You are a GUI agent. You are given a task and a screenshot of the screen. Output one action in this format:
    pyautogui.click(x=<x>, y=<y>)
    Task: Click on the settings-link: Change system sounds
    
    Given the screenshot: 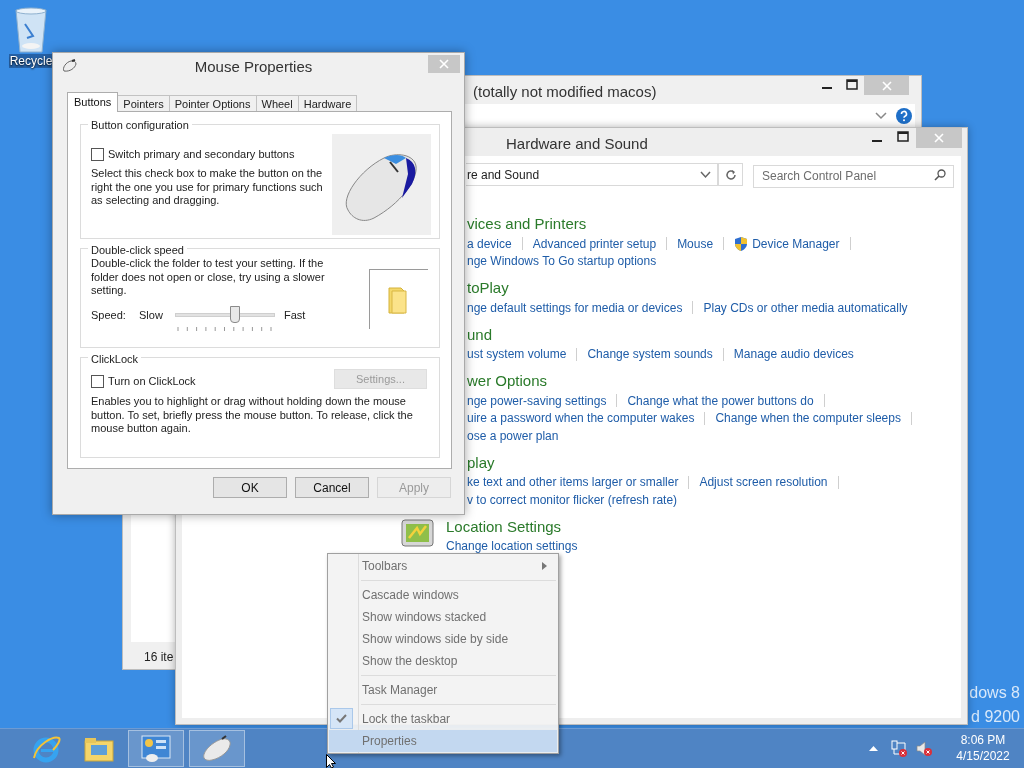 What is the action you would take?
    pyautogui.click(x=650, y=354)
    